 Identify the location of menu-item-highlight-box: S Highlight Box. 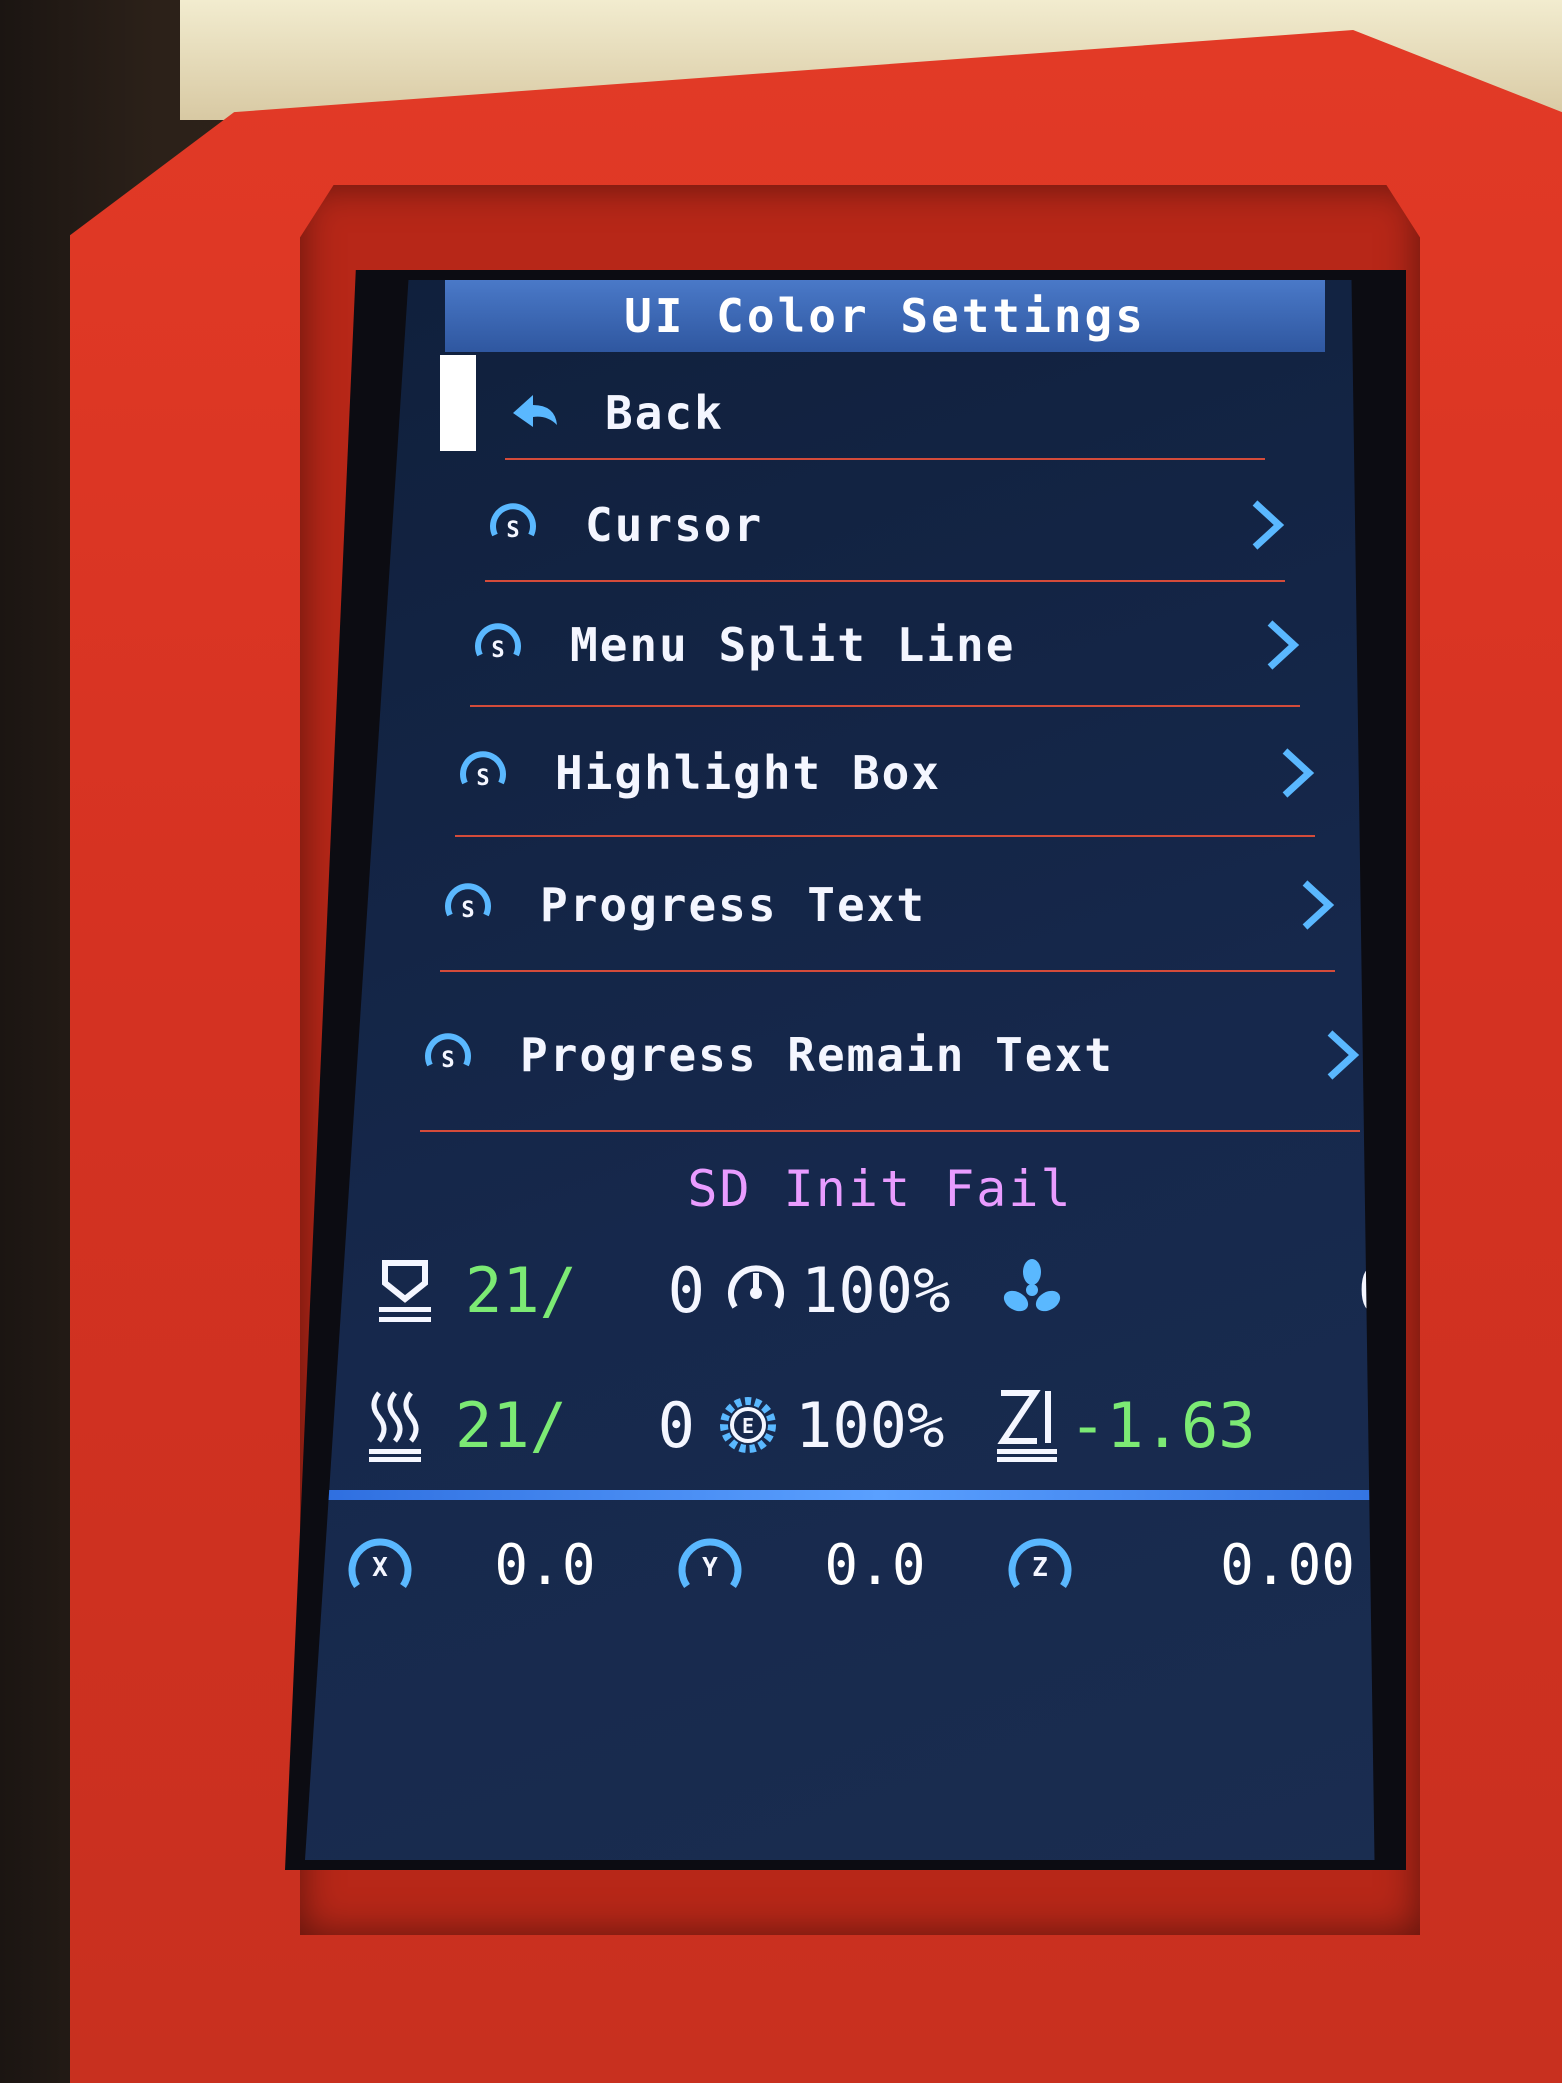
(885, 773).